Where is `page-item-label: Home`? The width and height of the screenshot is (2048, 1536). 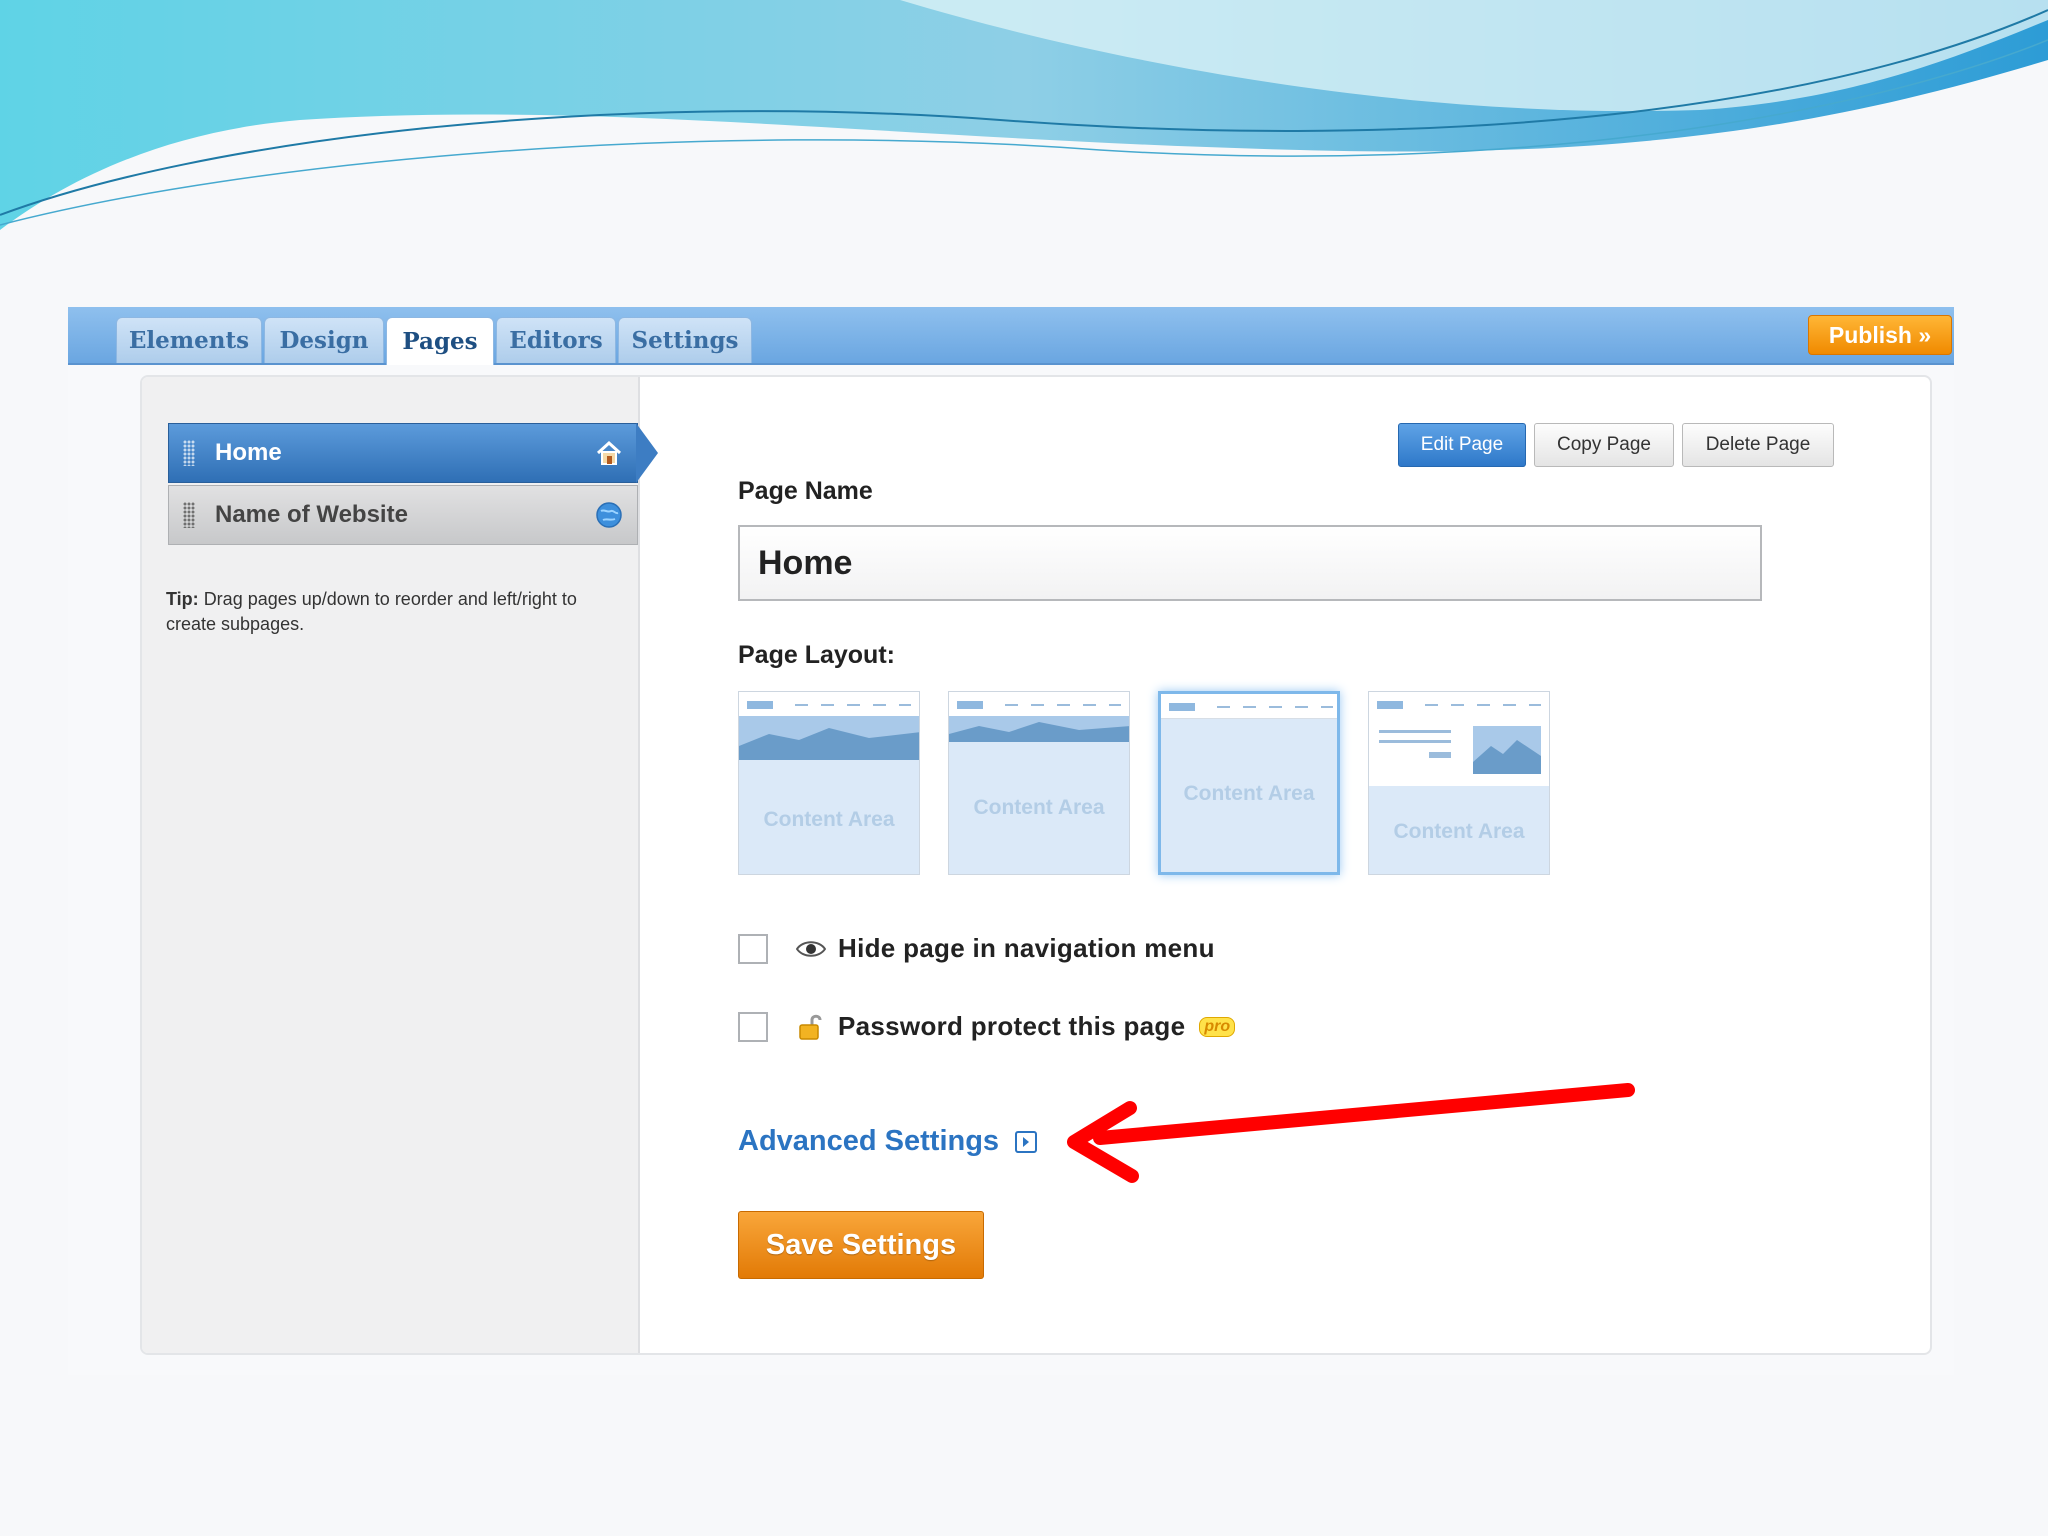 page-item-label: Home is located at coordinates (248, 452).